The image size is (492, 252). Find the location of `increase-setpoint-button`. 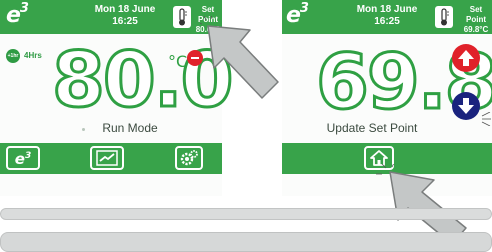

increase-setpoint-button is located at coordinates (466, 58).